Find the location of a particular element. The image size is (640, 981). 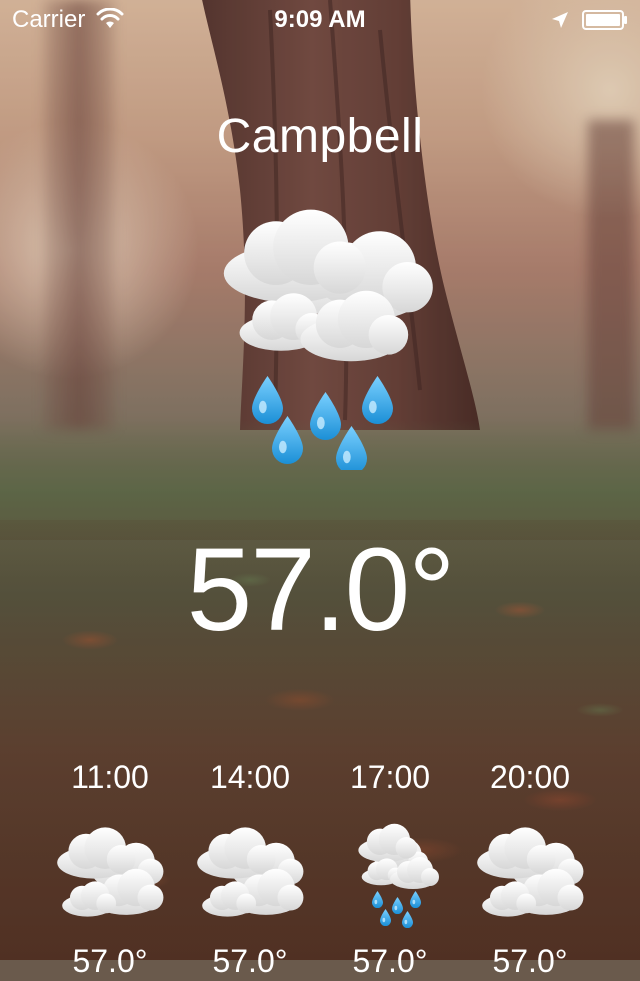

hourly-item: 11:00 57.0° is located at coordinates (110, 867).